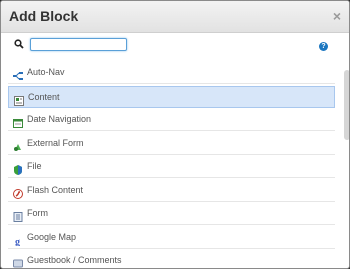 The width and height of the screenshot is (350, 269). Describe the element at coordinates (18, 168) in the screenshot. I see `file-icon` at that location.